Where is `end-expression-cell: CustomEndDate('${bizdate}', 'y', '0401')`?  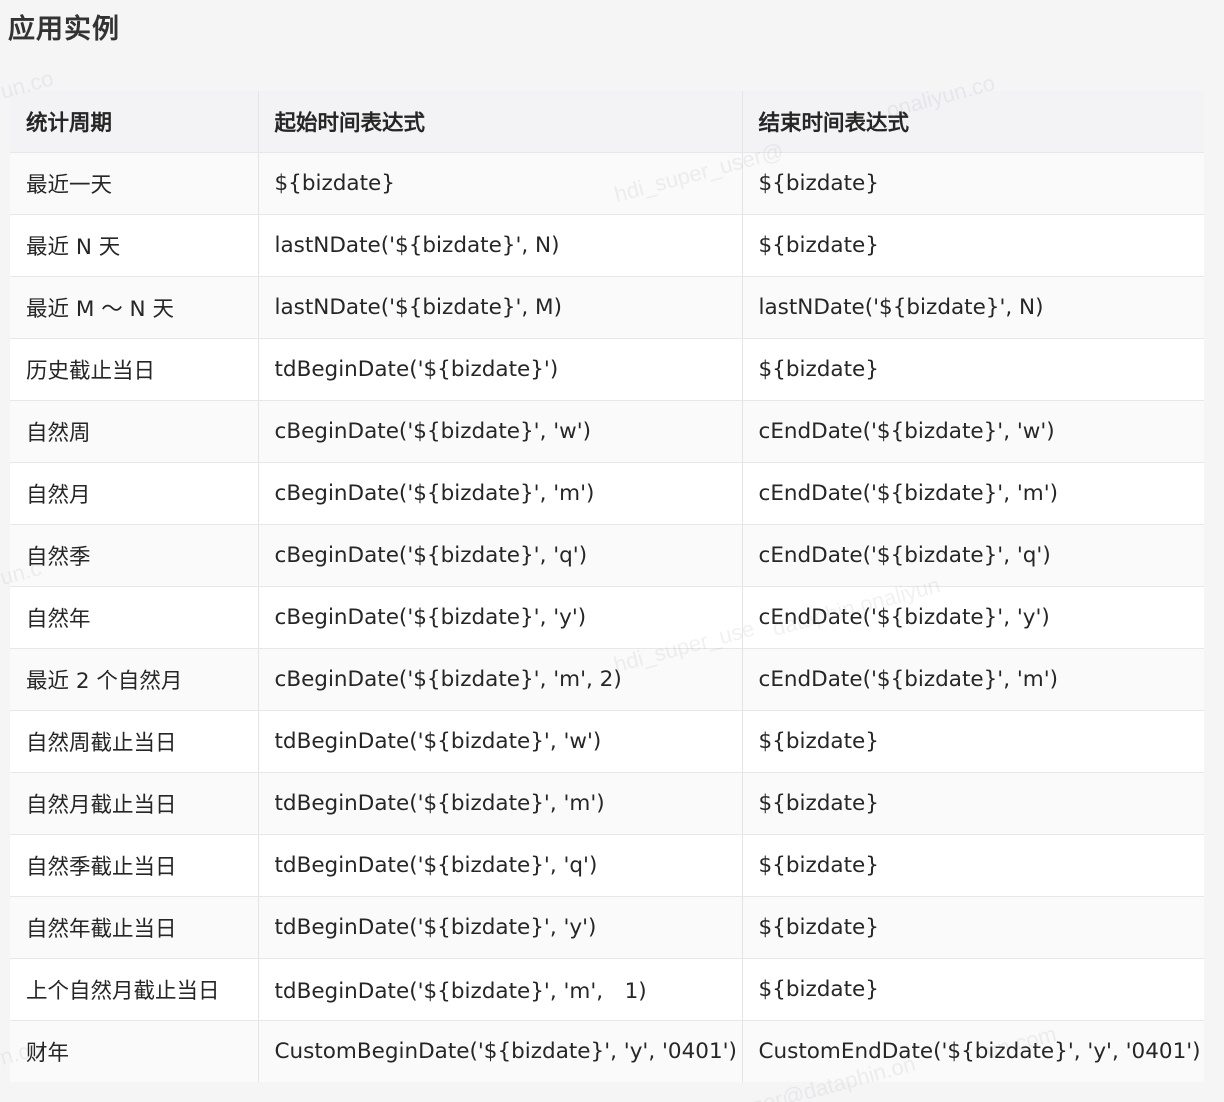
end-expression-cell: CustomEndDate('${bizdate}', 'y', '0401') is located at coordinates (973, 1051).